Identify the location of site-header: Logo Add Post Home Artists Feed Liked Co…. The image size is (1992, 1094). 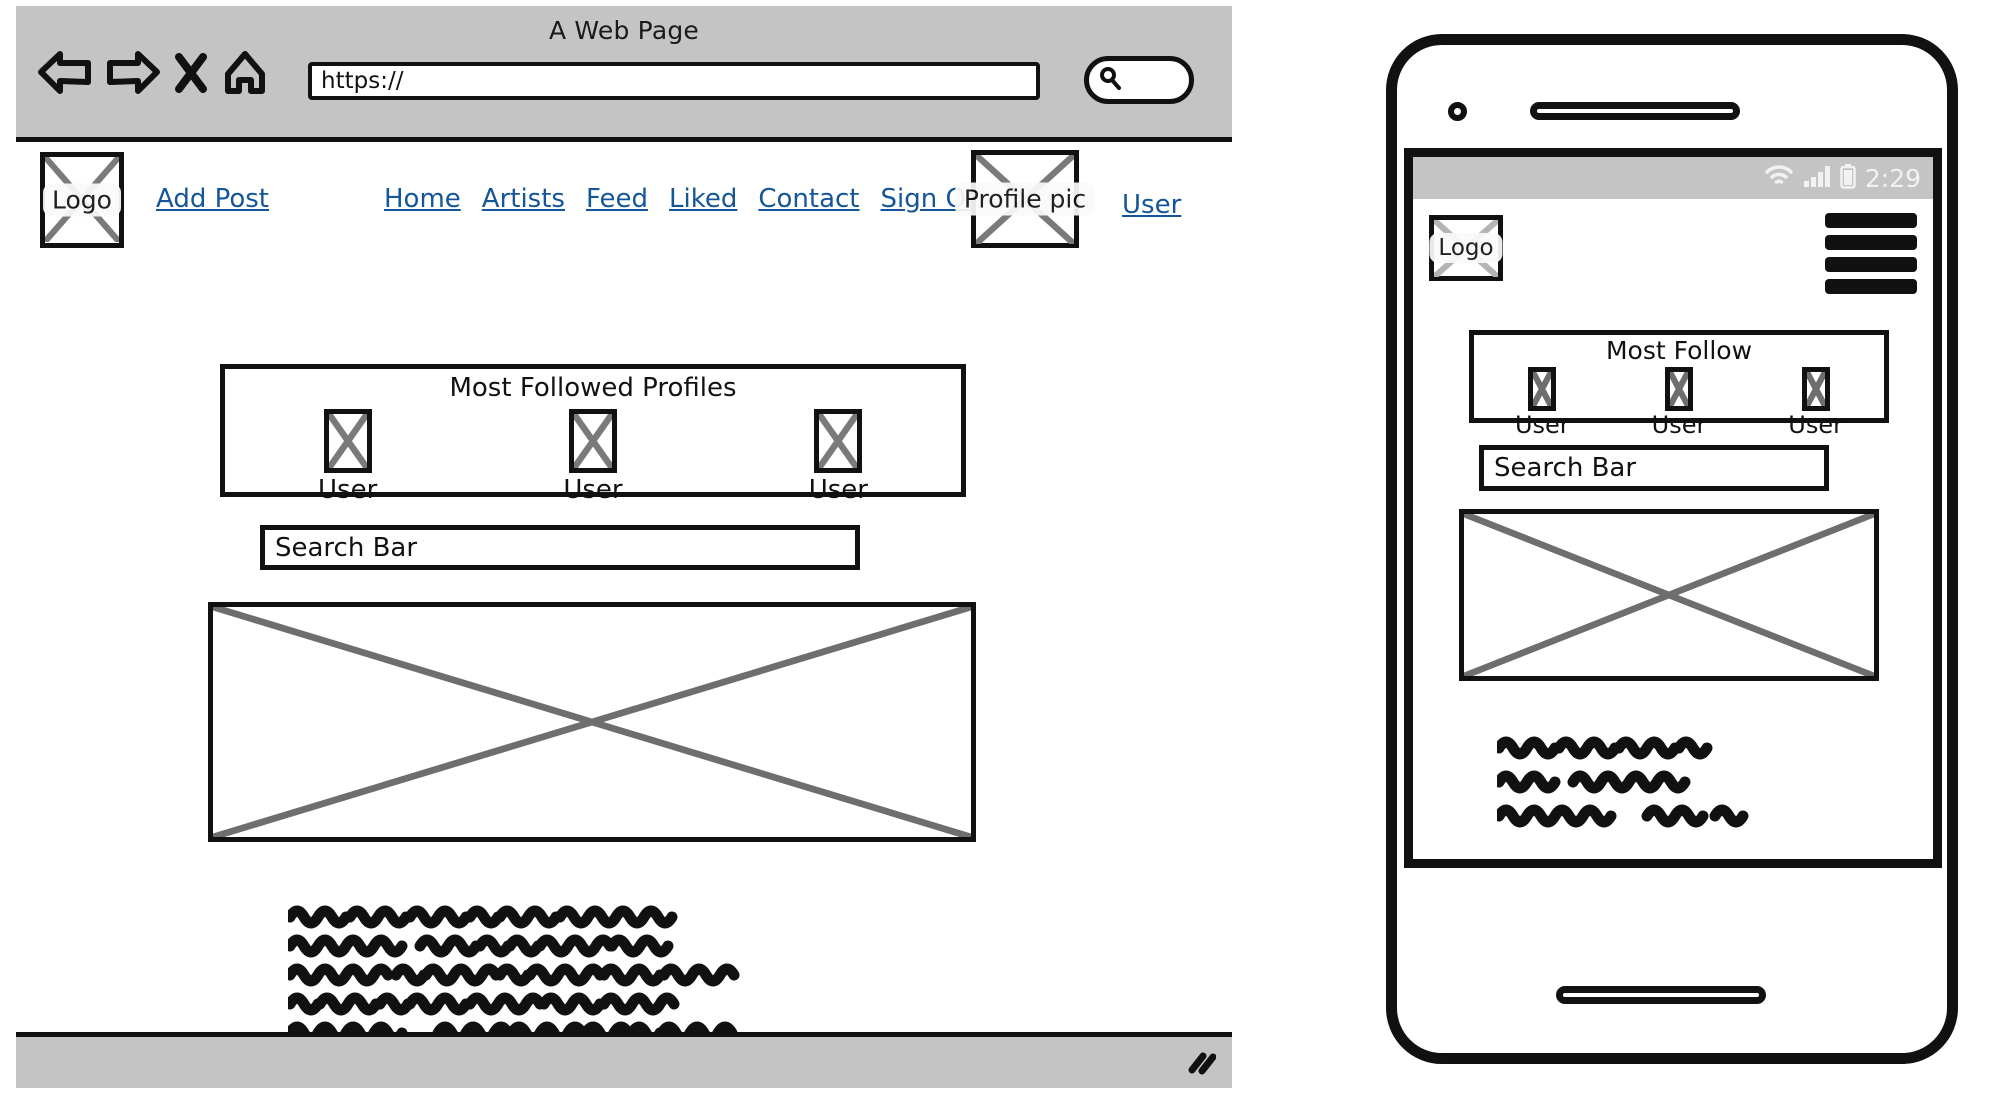
(624, 195).